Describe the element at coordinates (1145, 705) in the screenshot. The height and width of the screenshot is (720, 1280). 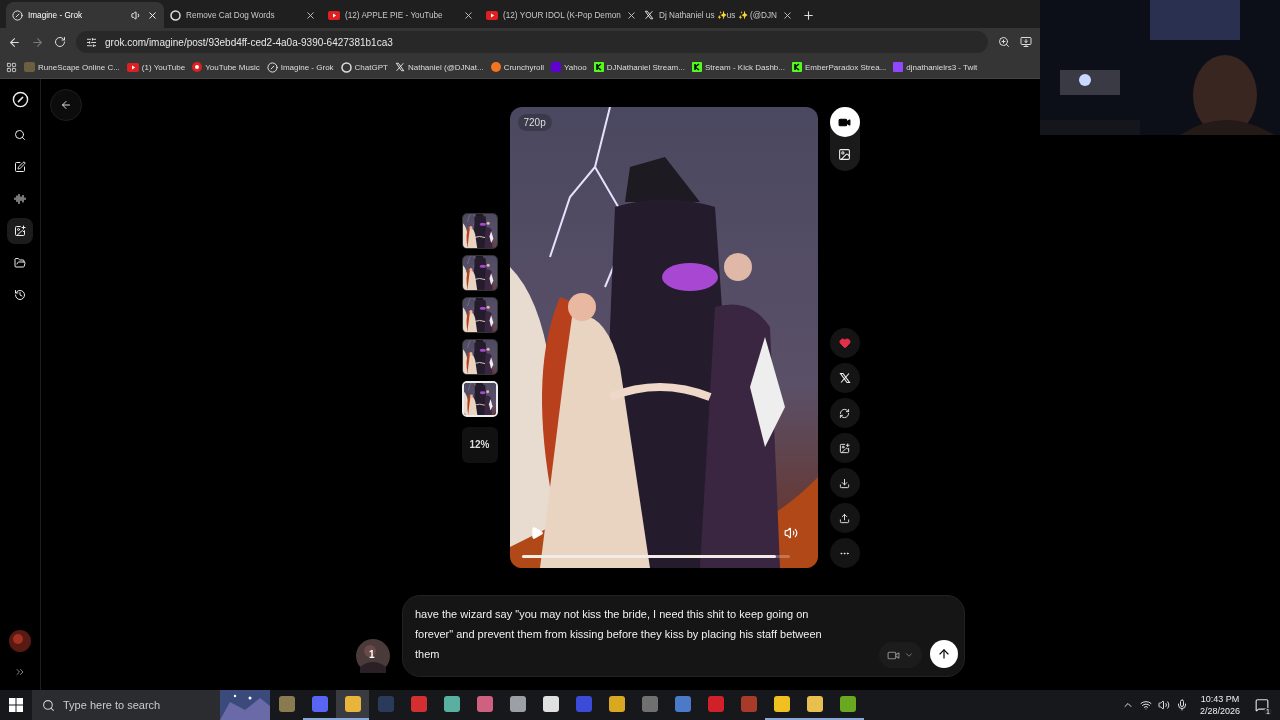
I see `network-icon` at that location.